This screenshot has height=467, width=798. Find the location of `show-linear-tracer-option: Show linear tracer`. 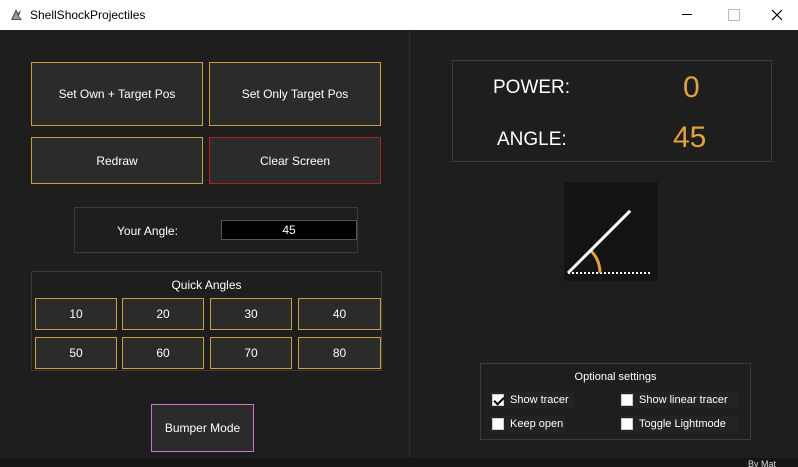

show-linear-tracer-option: Show linear tracer is located at coordinates (679, 400).